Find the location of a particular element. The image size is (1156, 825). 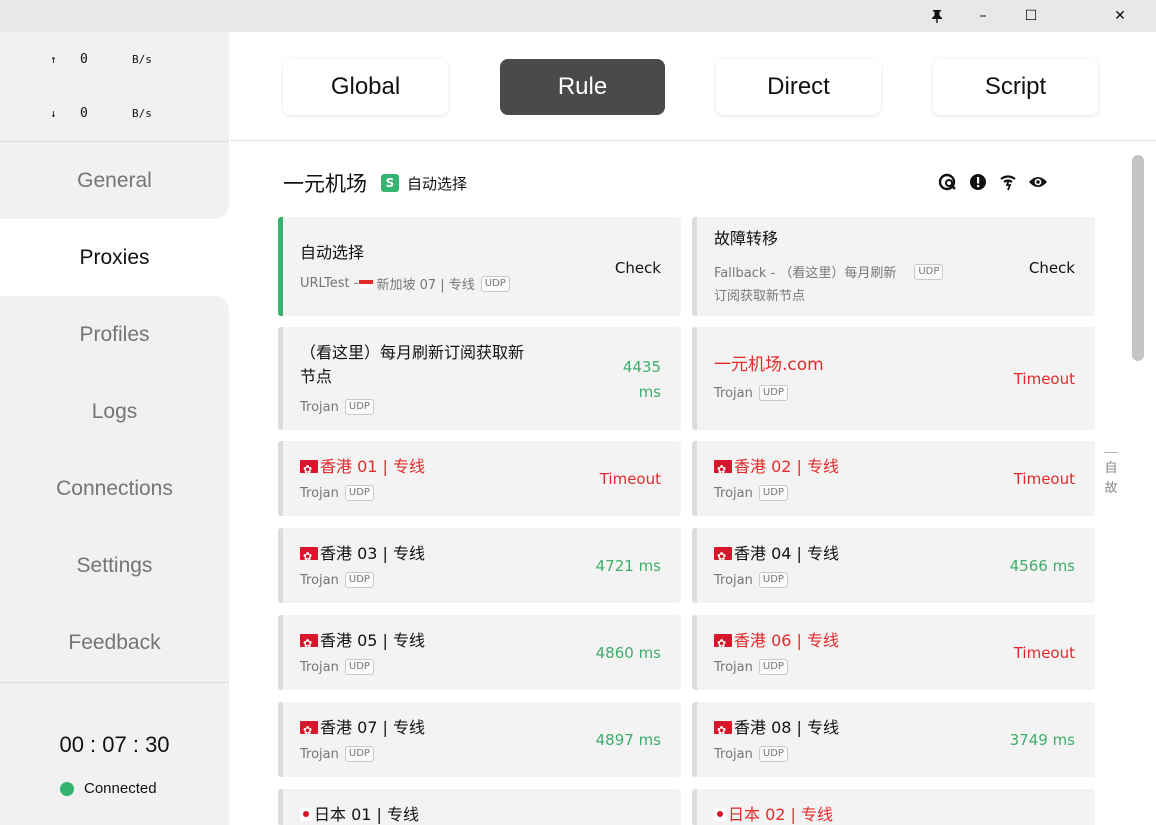

sidebar-item-general: General is located at coordinates (114, 180).